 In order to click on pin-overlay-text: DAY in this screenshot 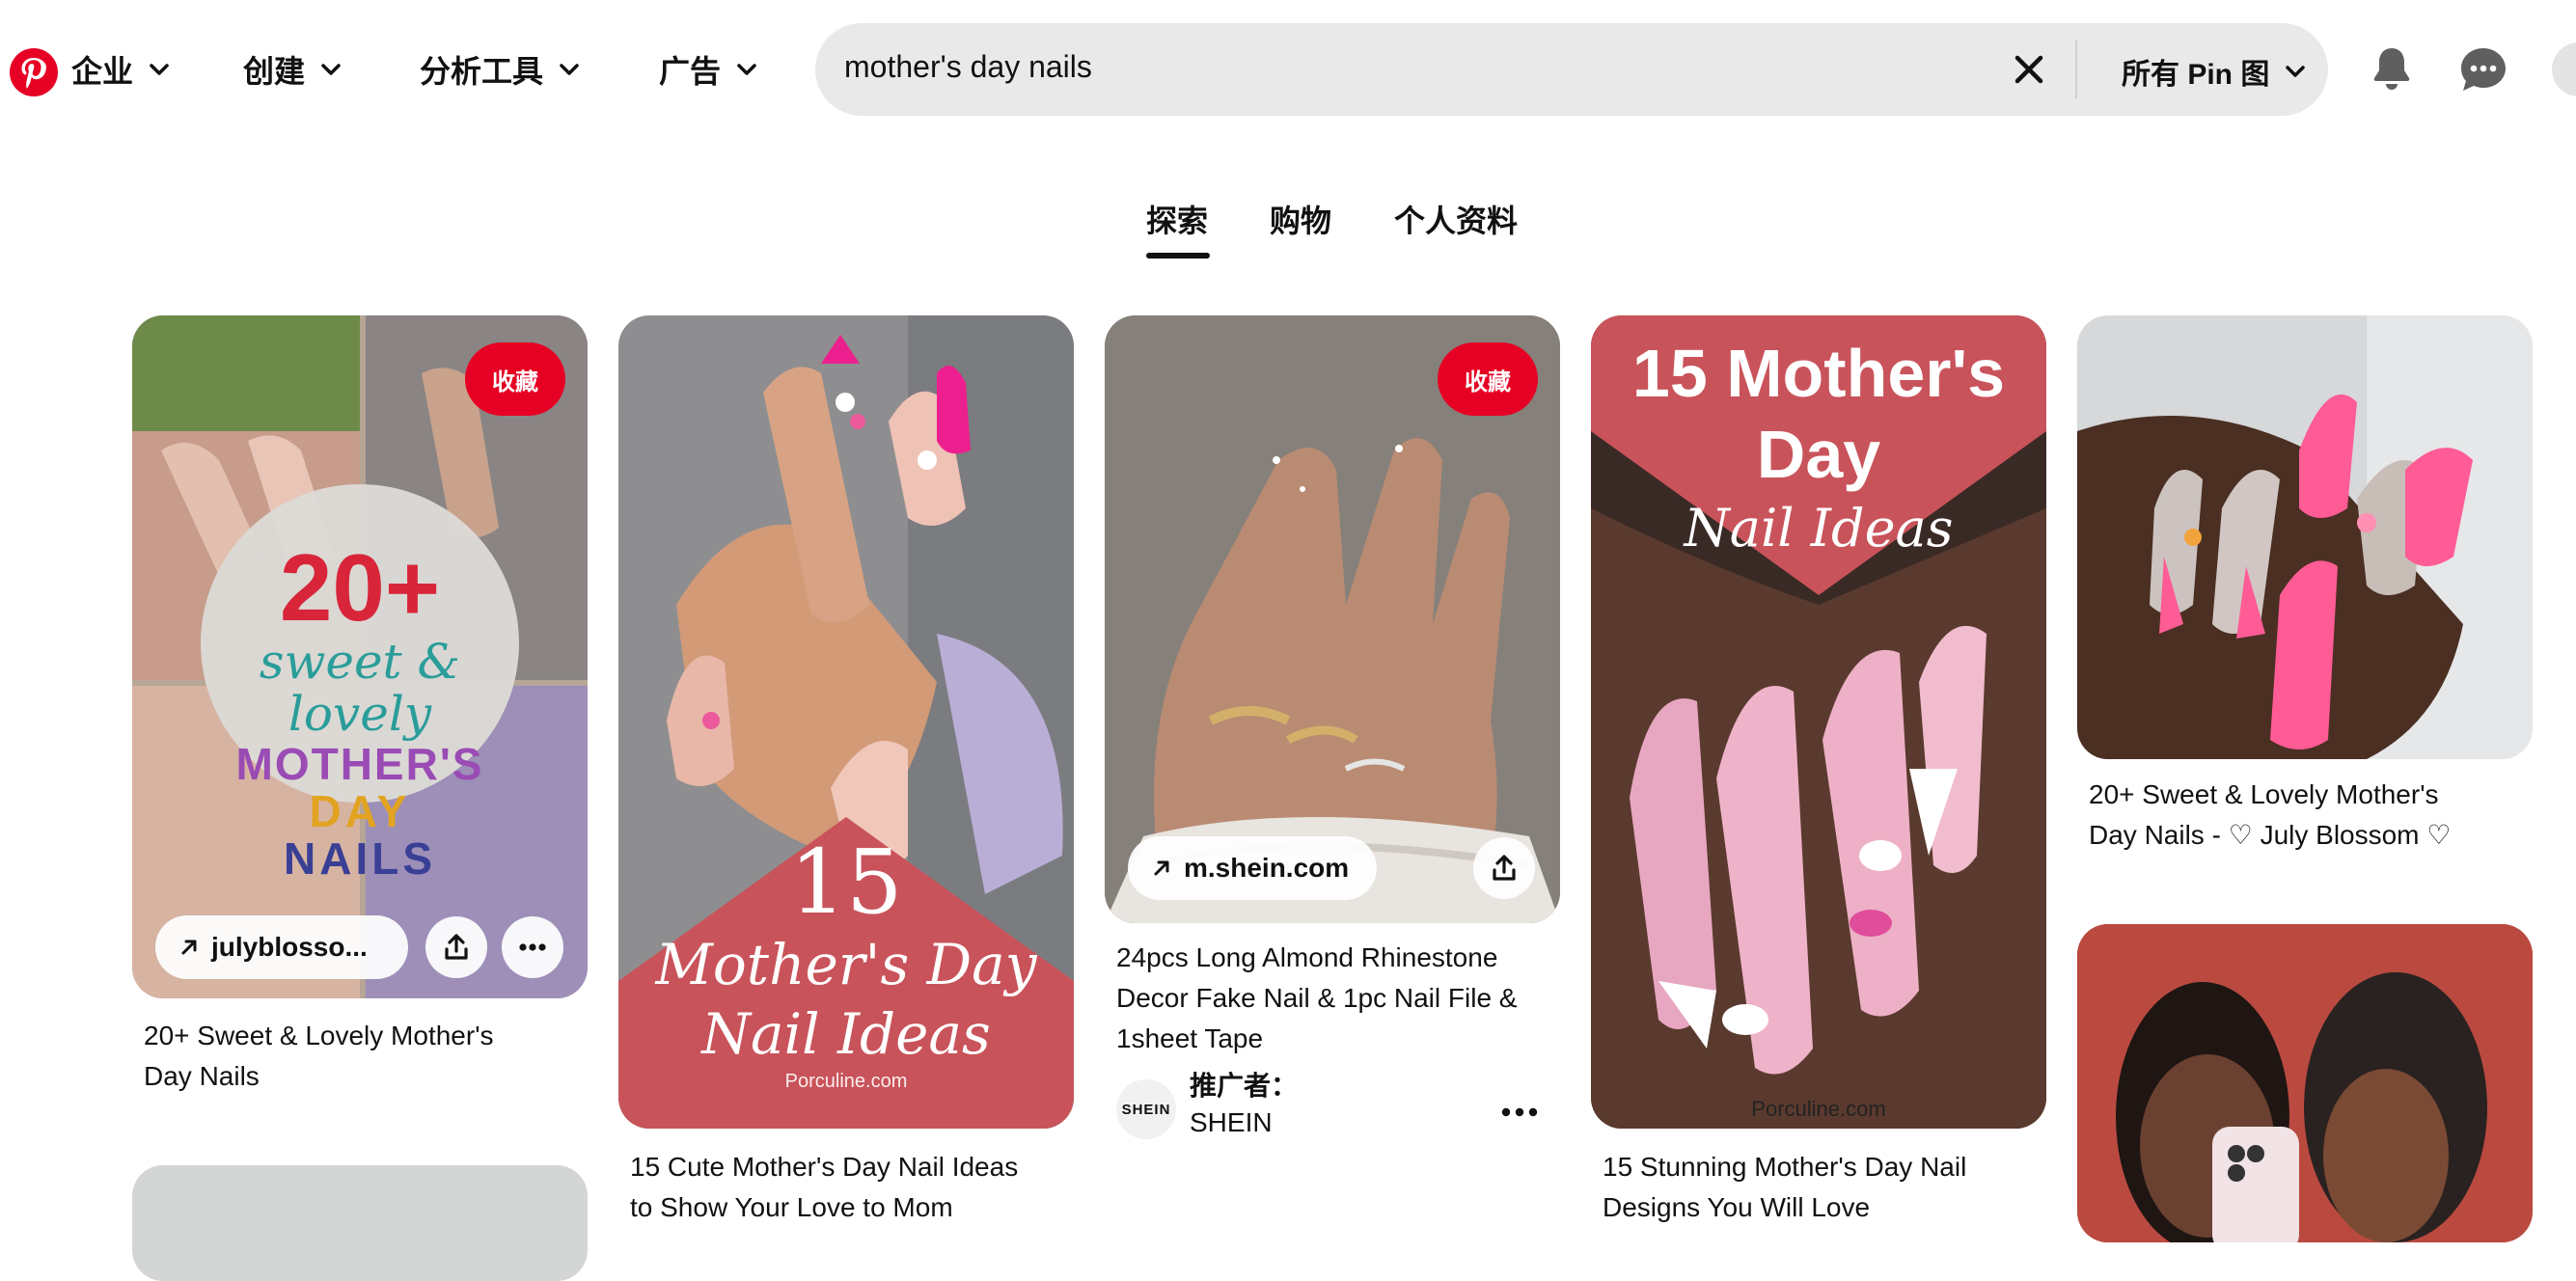, I will do `click(360, 811)`.